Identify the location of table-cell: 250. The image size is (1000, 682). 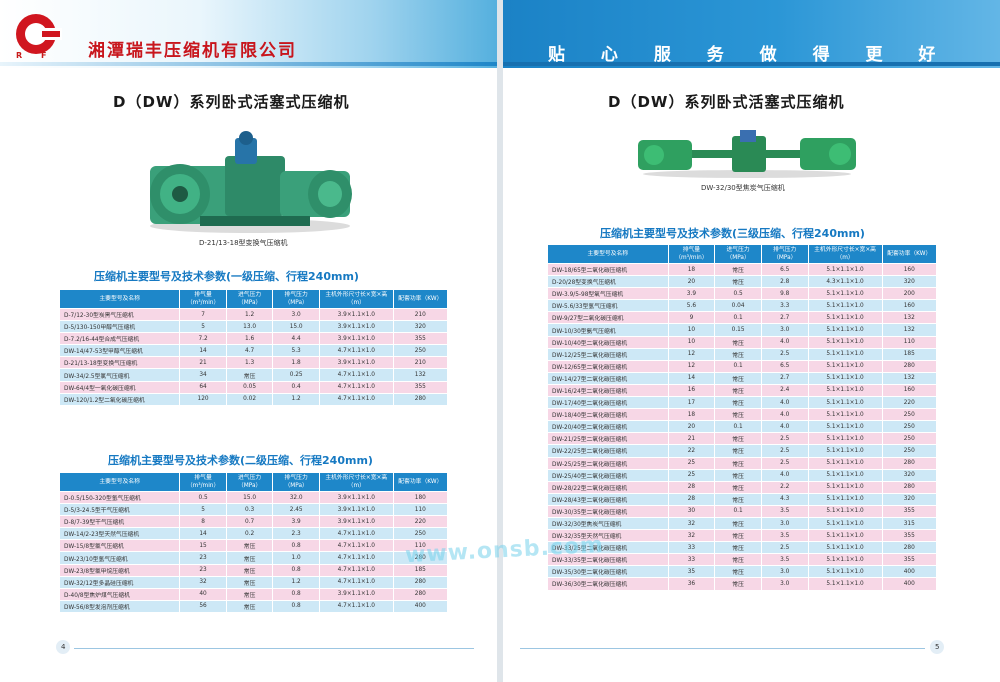
(909, 451).